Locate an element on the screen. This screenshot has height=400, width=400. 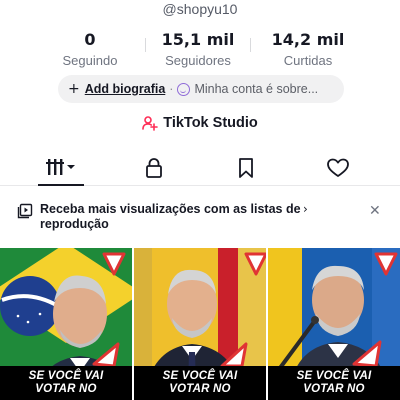
videos-grid-icon is located at coordinates (60, 167).